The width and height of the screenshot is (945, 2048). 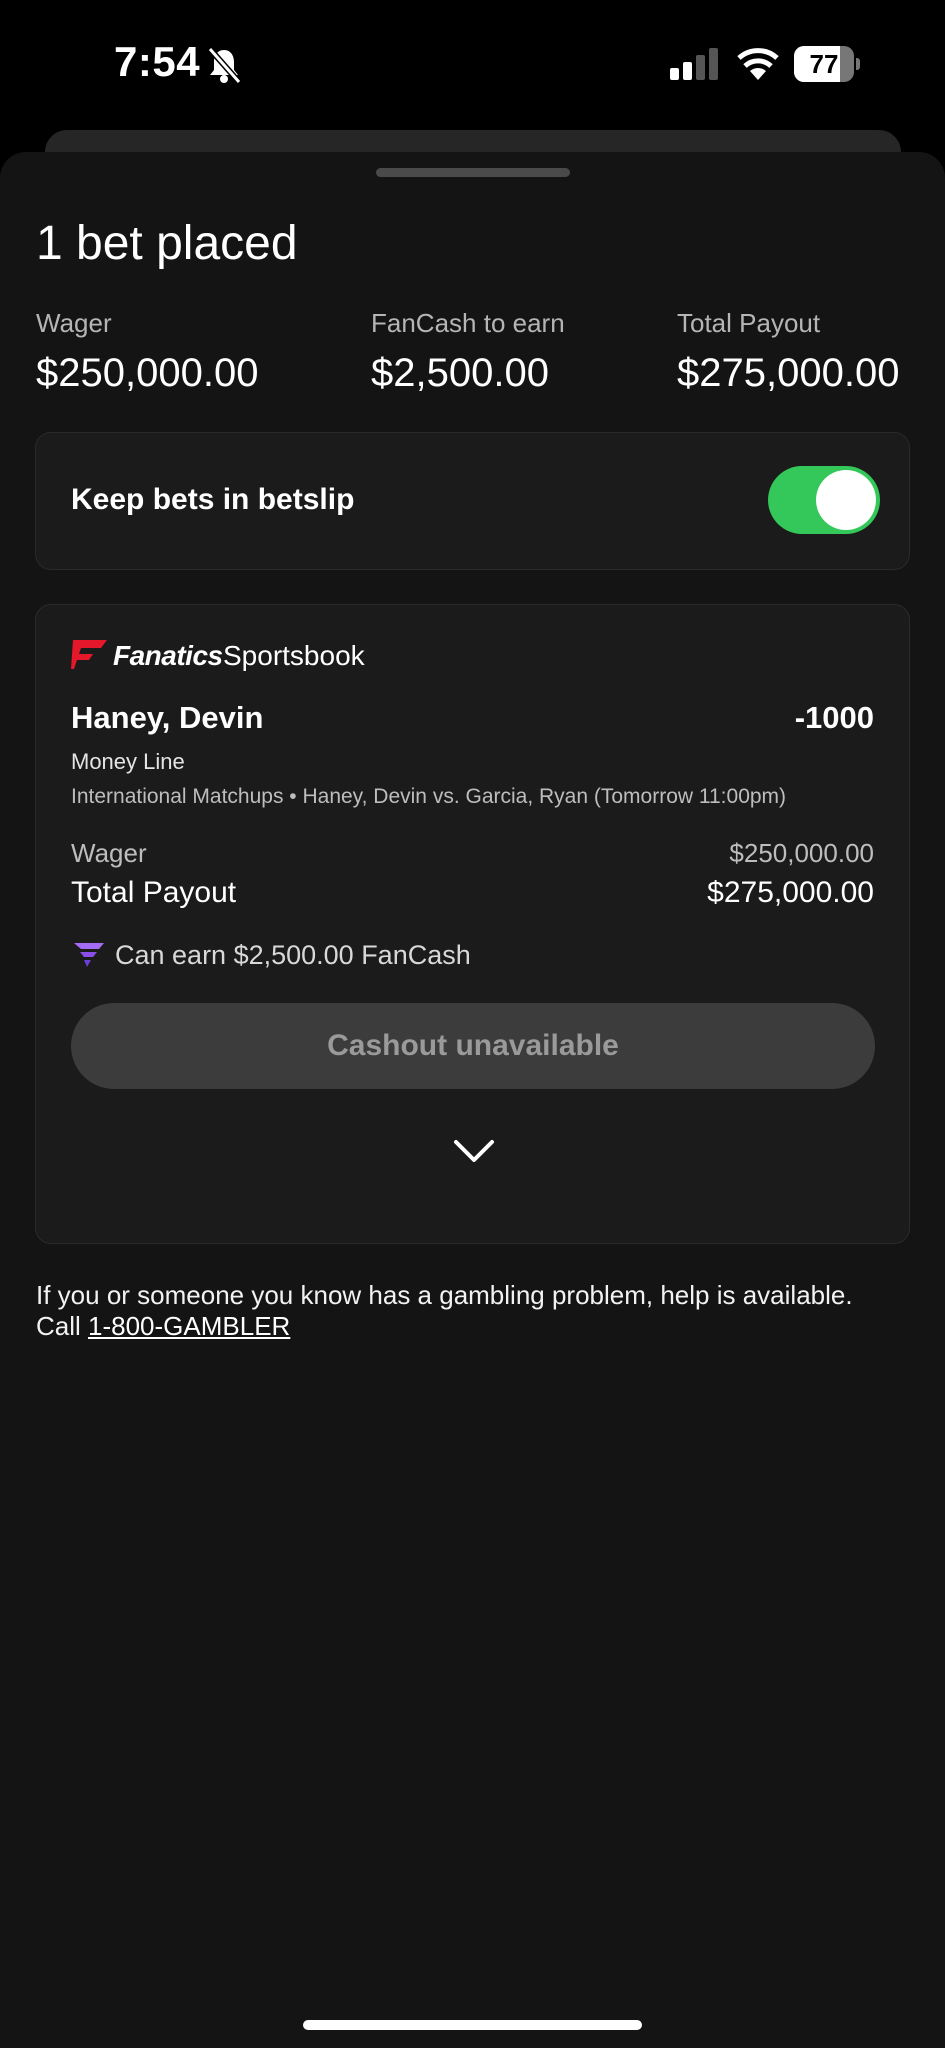 I want to click on battery-indicator: 77, so click(x=827, y=64).